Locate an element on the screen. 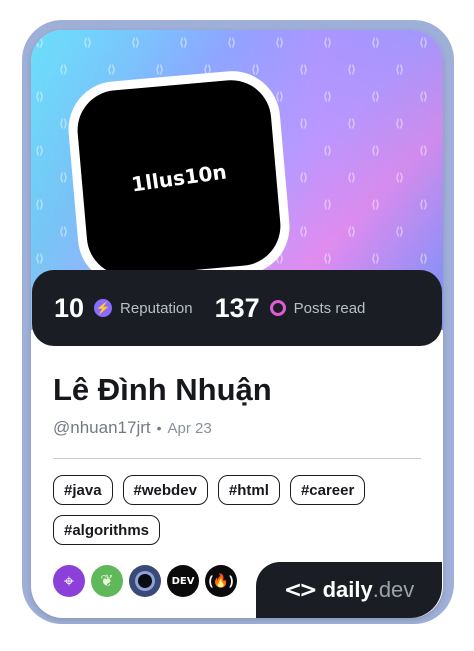 The image size is (474, 651). tag-algorithms: #algorithms is located at coordinates (107, 530).